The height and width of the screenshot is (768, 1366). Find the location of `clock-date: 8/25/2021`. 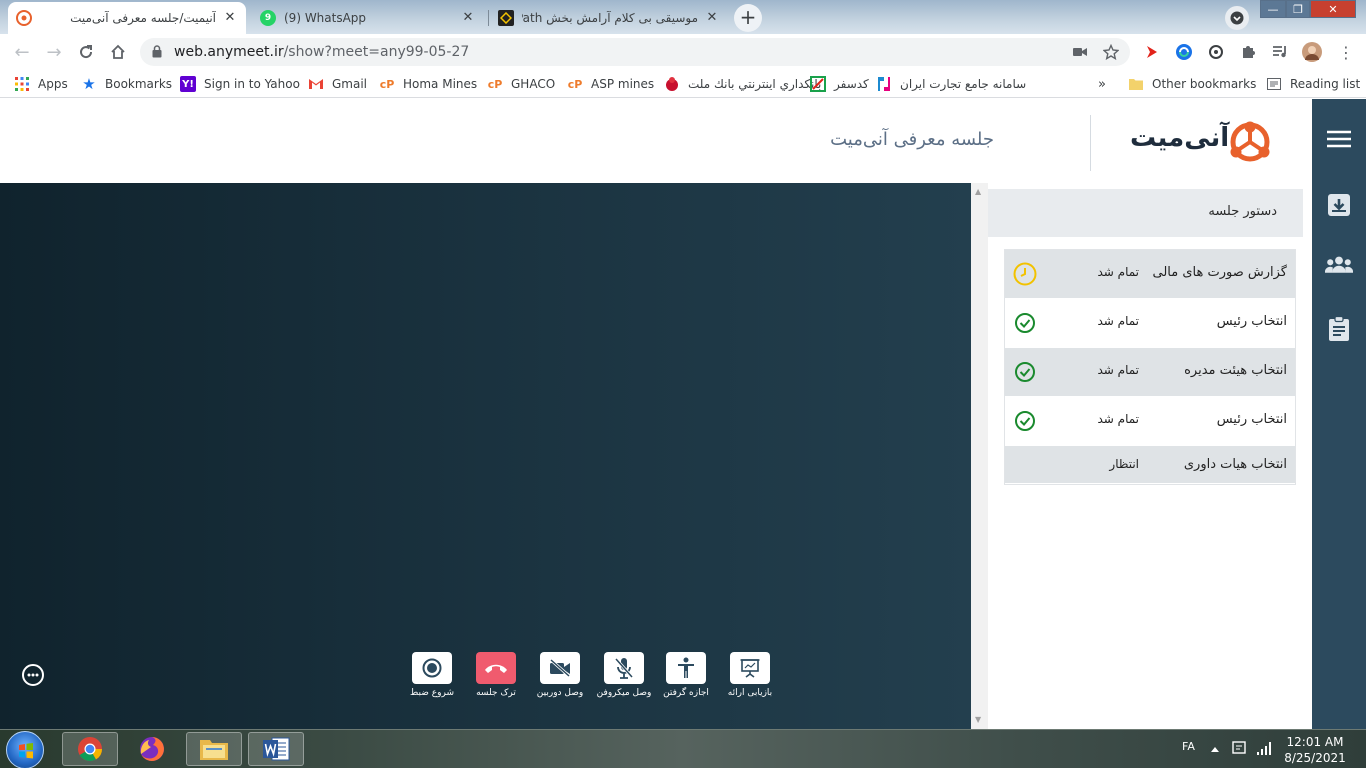

clock-date: 8/25/2021 is located at coordinates (1315, 758).